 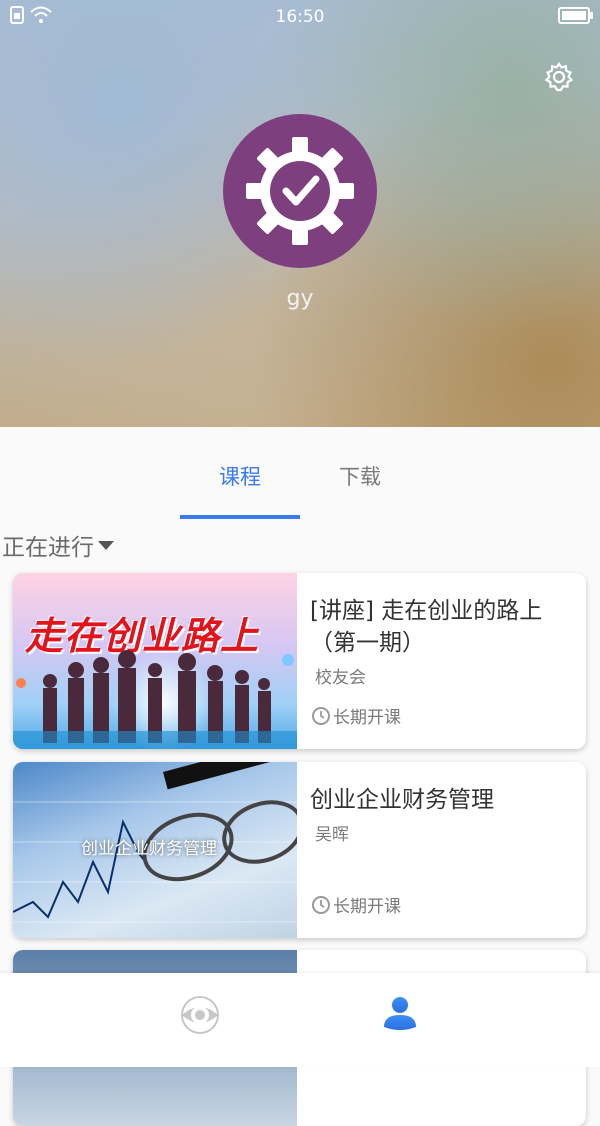 What do you see at coordinates (149, 849) in the screenshot?
I see `thumbnail-text: 创业企业财务管理` at bounding box center [149, 849].